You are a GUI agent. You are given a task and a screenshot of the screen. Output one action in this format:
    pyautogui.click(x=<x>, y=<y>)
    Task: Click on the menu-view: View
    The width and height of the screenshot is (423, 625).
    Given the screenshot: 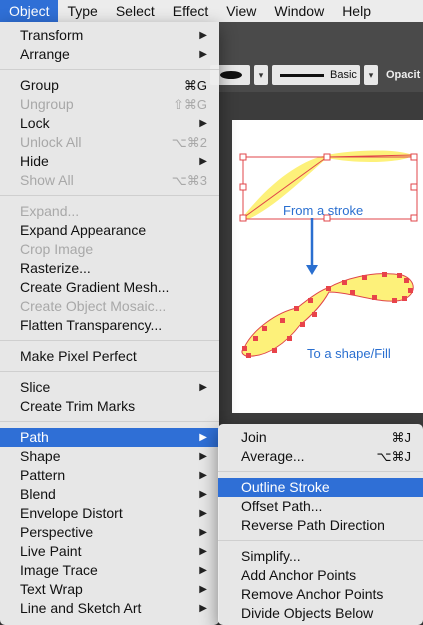 What is the action you would take?
    pyautogui.click(x=241, y=11)
    